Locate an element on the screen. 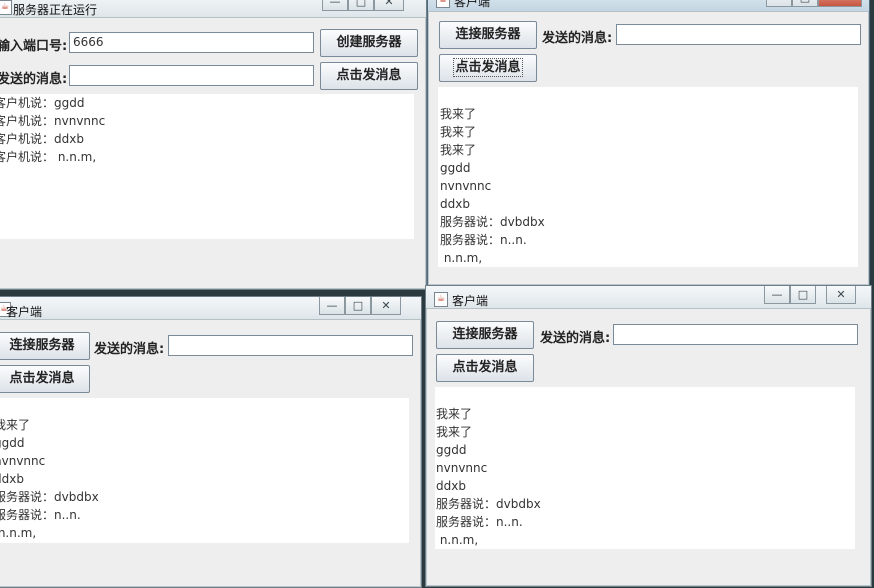 The width and height of the screenshot is (874, 588). server-window-title: 服务器正在运行 is located at coordinates (55, 10).